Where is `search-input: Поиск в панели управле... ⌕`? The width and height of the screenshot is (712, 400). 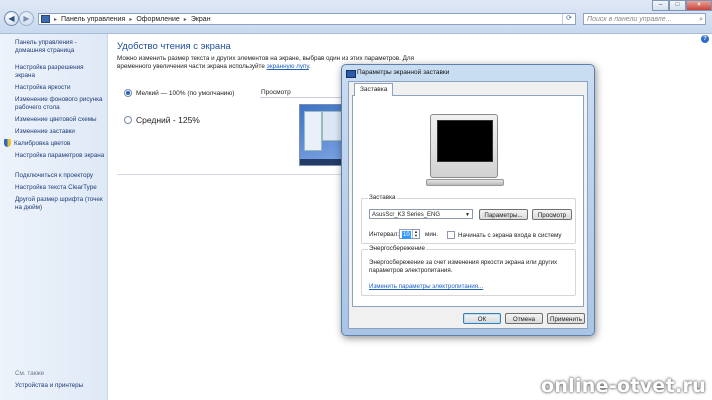 search-input: Поиск в панели управле... ⌕ is located at coordinates (644, 19).